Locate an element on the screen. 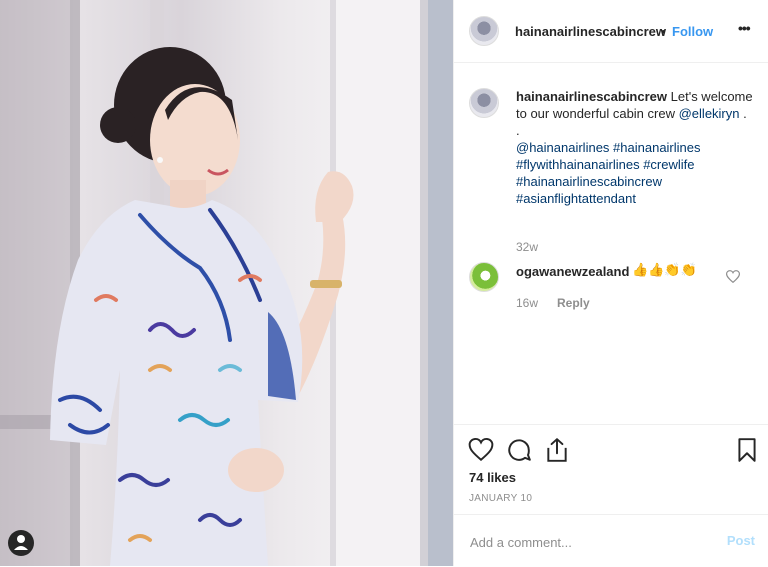 This screenshot has width=768, height=567. commenter-avatar is located at coordinates (484, 277).